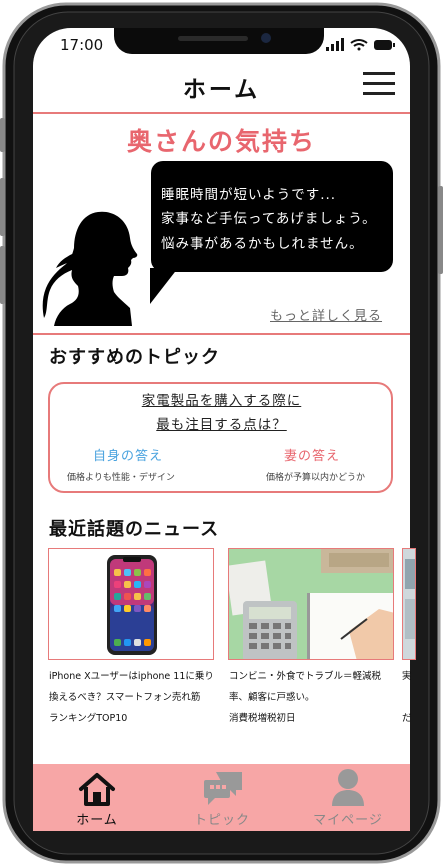 This screenshot has width=443, height=866. I want to click on status-time: 17:00, so click(82, 45).